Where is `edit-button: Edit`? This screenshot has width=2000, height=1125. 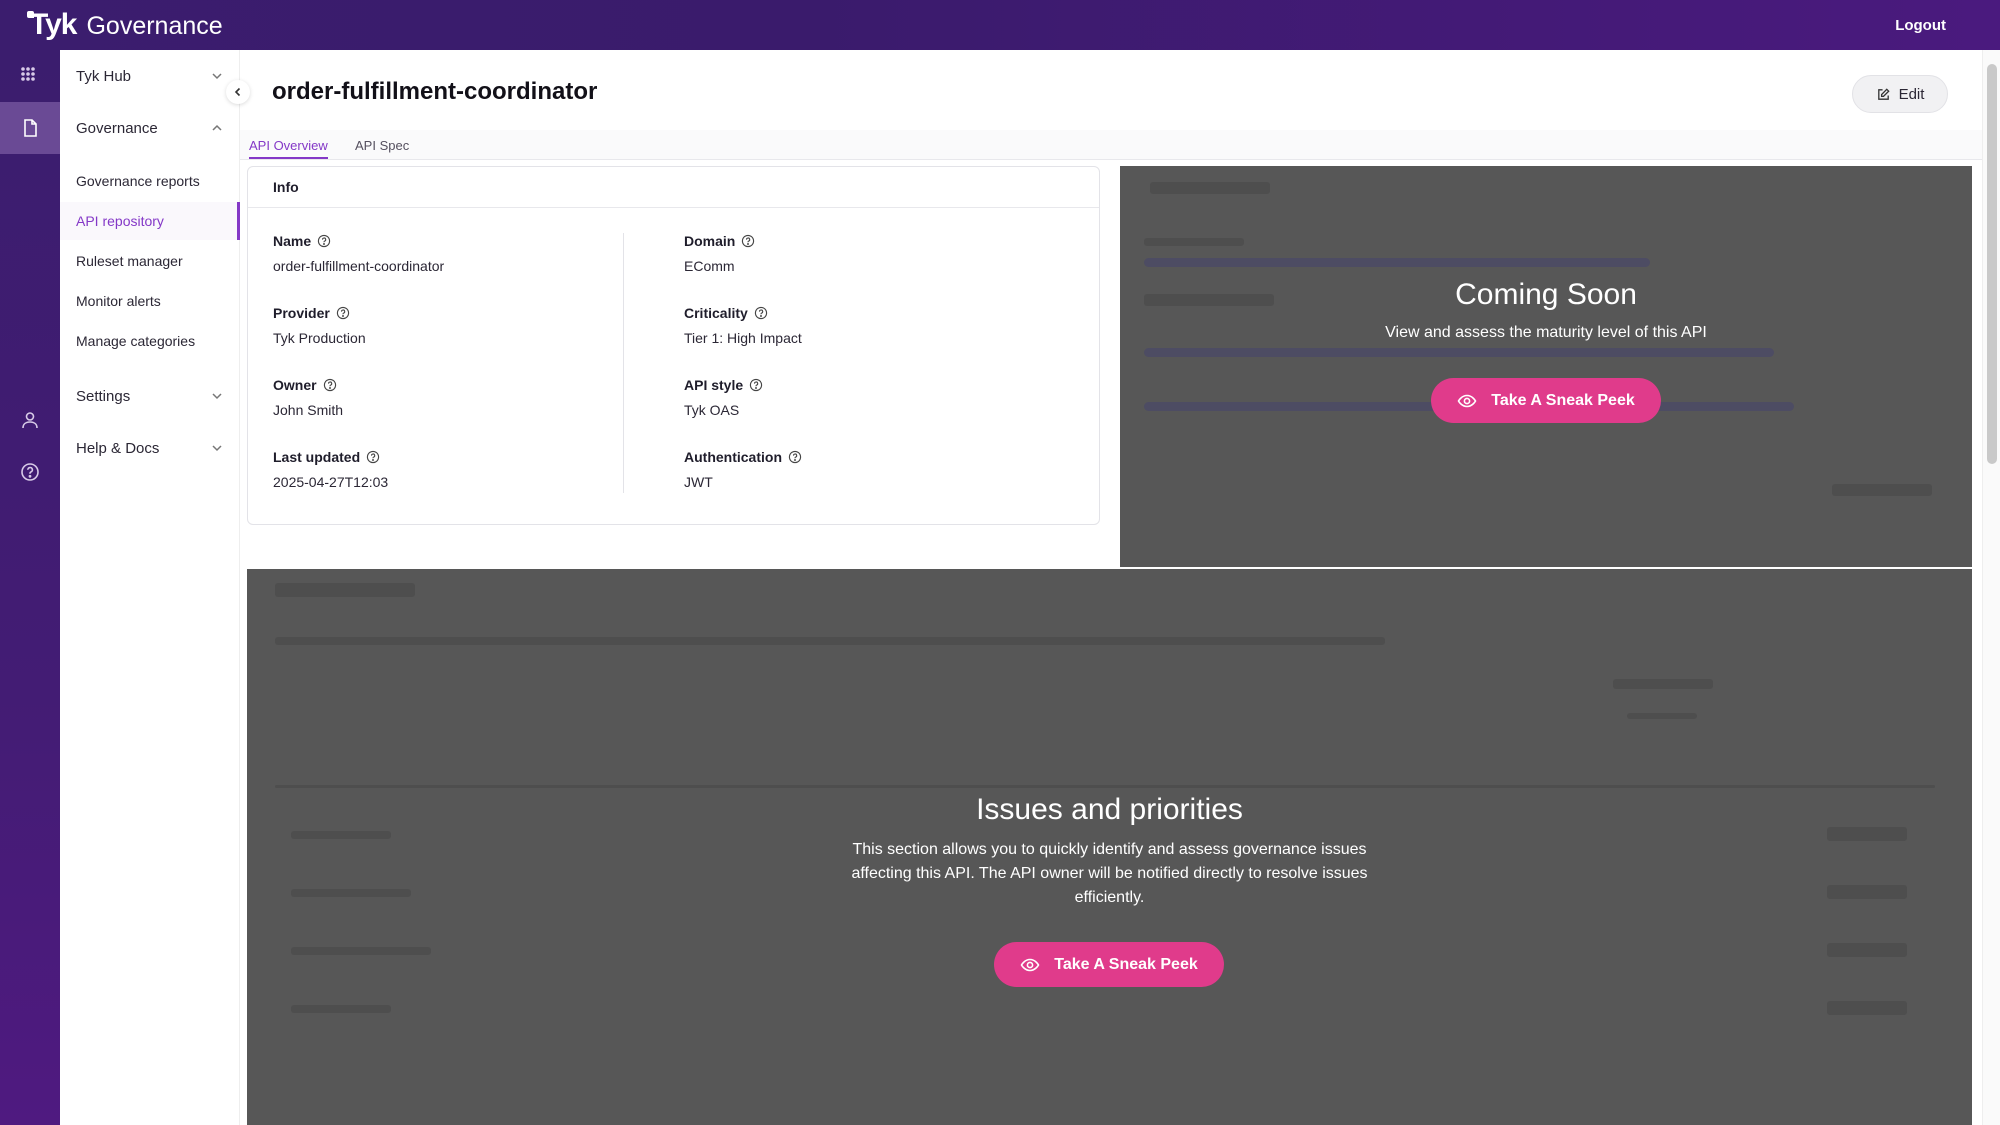
edit-button: Edit is located at coordinates (1900, 94).